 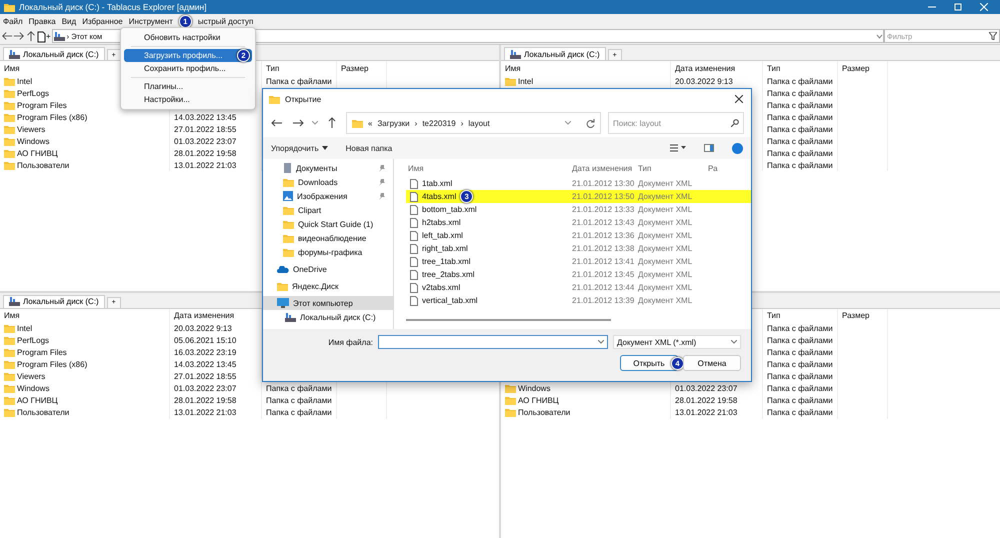 What do you see at coordinates (603, 196) in the screenshot?
I see `table-cell-text: 21.01.2012 13:50` at bounding box center [603, 196].